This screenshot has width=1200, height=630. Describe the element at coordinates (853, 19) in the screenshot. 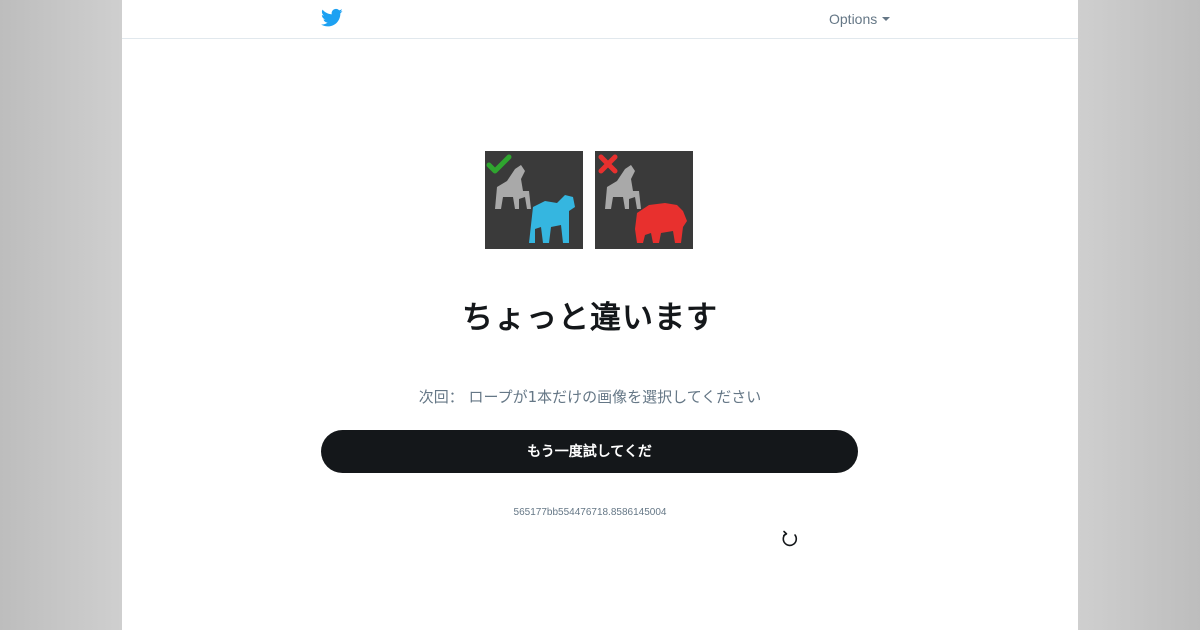

I see `options-label: Options` at that location.